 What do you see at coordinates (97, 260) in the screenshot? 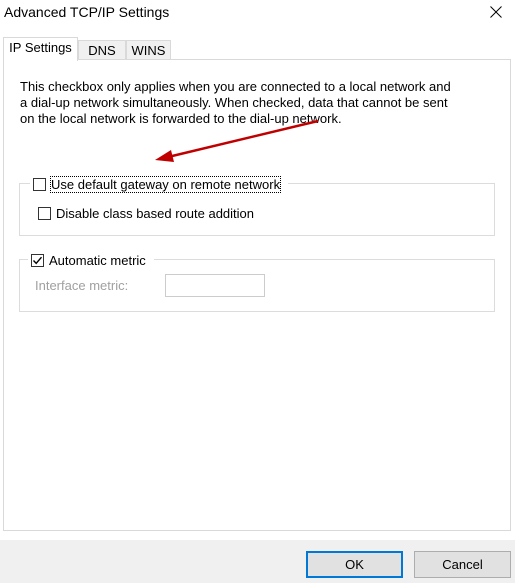
I see `automatic-metric-label: Automatic metric` at bounding box center [97, 260].